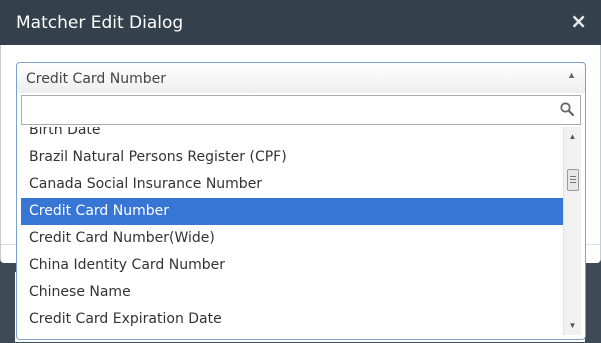  I want to click on search-input, so click(293, 109).